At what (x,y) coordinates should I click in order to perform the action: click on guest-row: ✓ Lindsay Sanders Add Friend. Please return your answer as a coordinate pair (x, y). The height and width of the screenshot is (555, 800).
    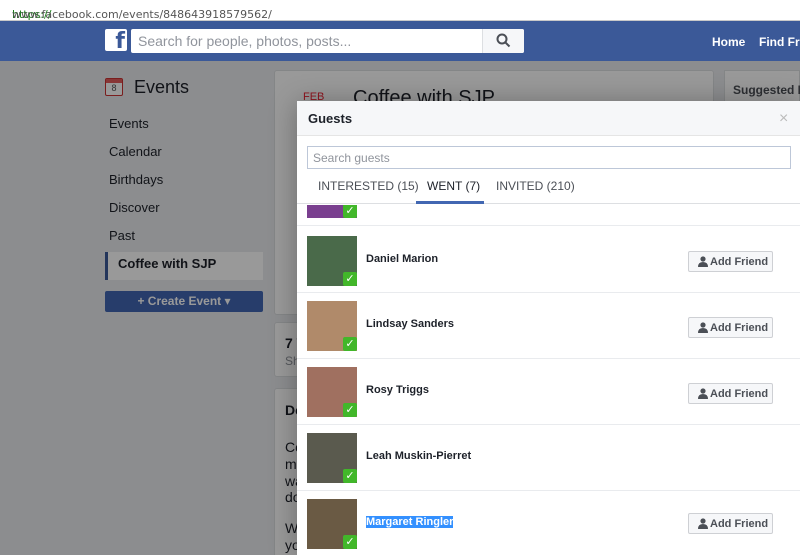
    Looking at the image, I should click on (548, 326).